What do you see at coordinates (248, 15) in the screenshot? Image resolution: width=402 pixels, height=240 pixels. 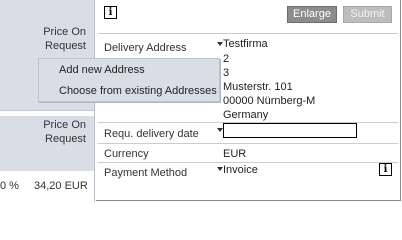 I see `toolbar: i Enlarge Submit` at bounding box center [248, 15].